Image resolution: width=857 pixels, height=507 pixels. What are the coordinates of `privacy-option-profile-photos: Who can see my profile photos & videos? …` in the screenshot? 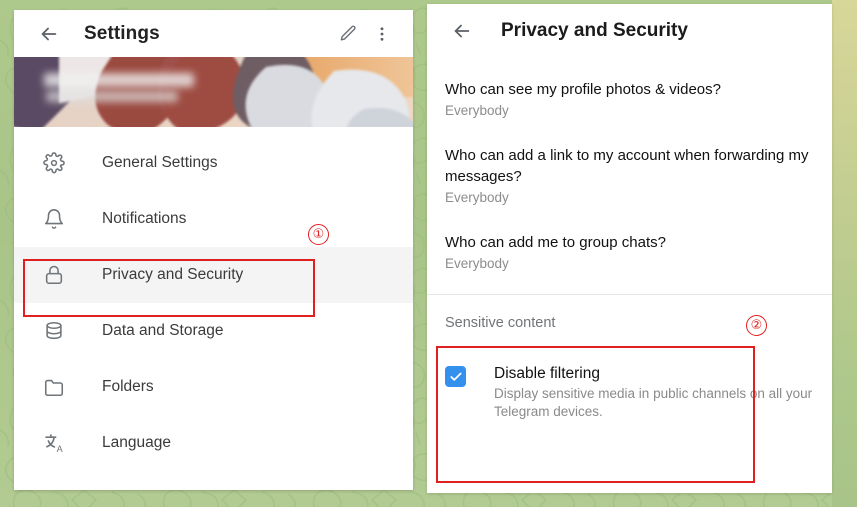 It's located at (629, 98).